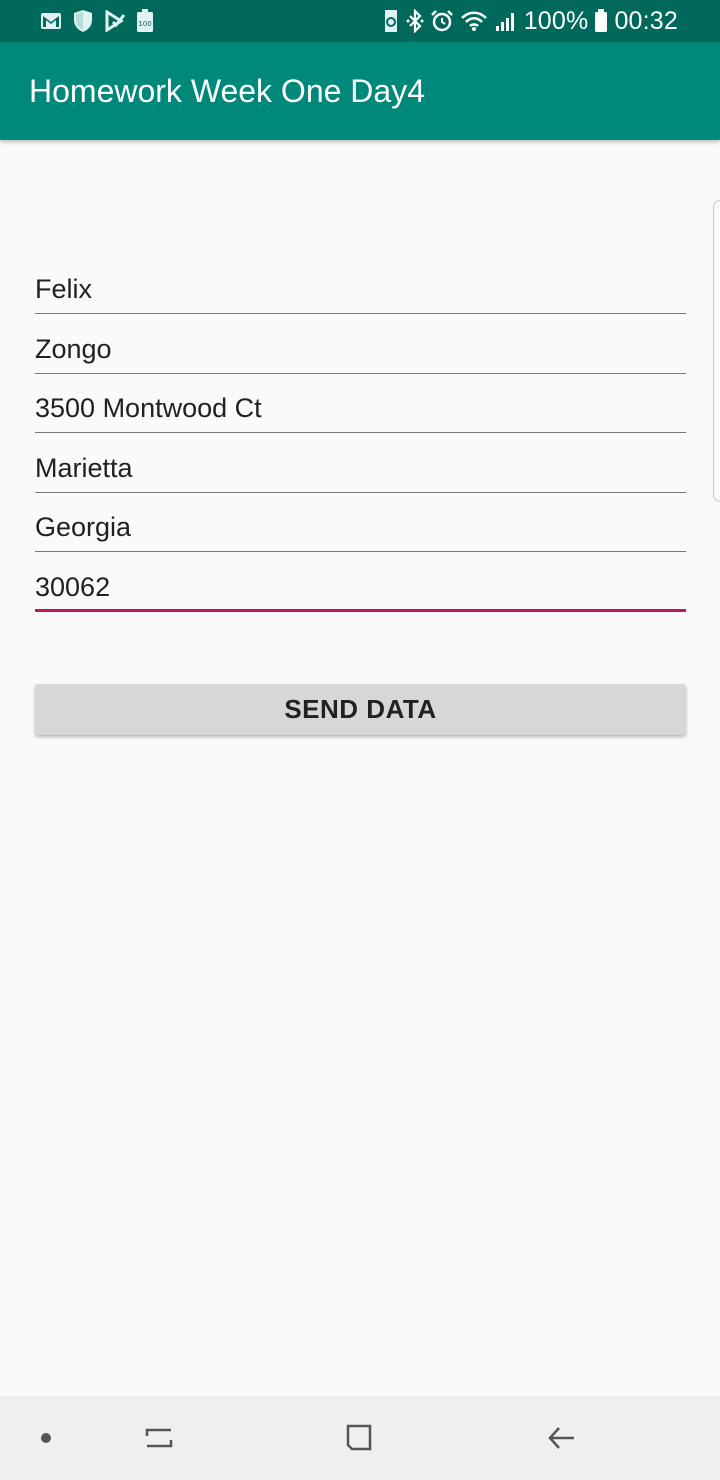  Describe the element at coordinates (73, 587) in the screenshot. I see `zip-code-value: 30062` at that location.